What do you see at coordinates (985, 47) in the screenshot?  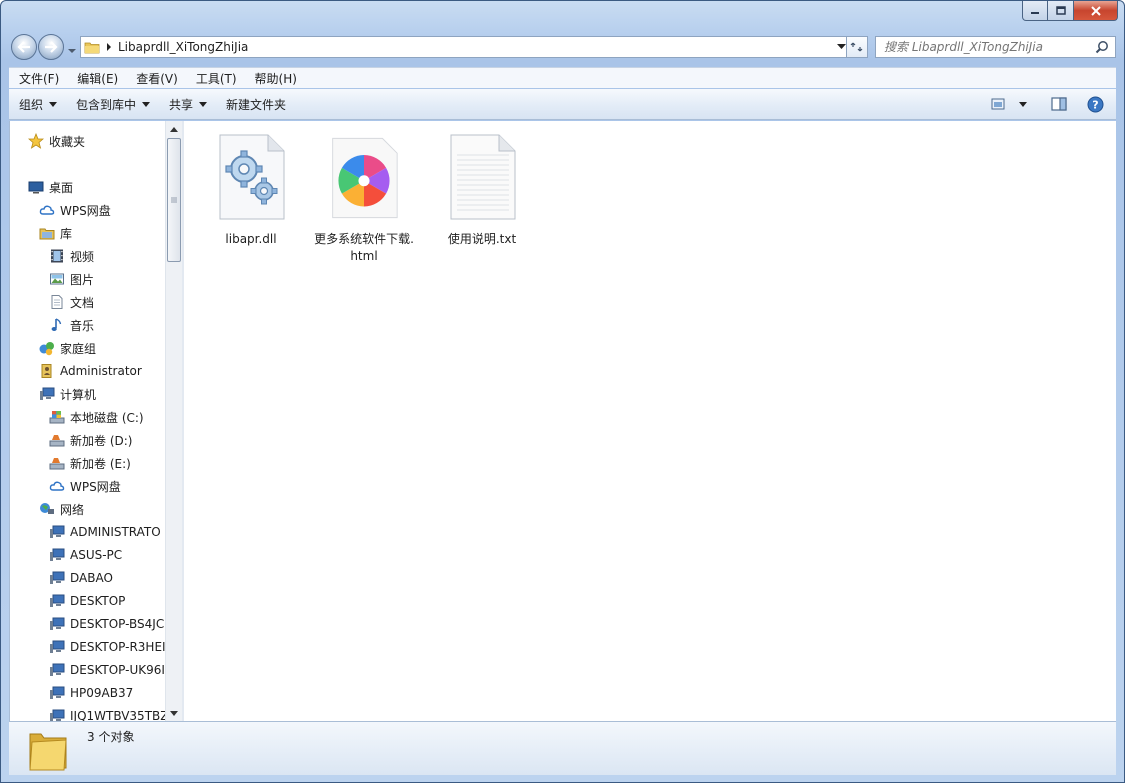 I see `search-input` at bounding box center [985, 47].